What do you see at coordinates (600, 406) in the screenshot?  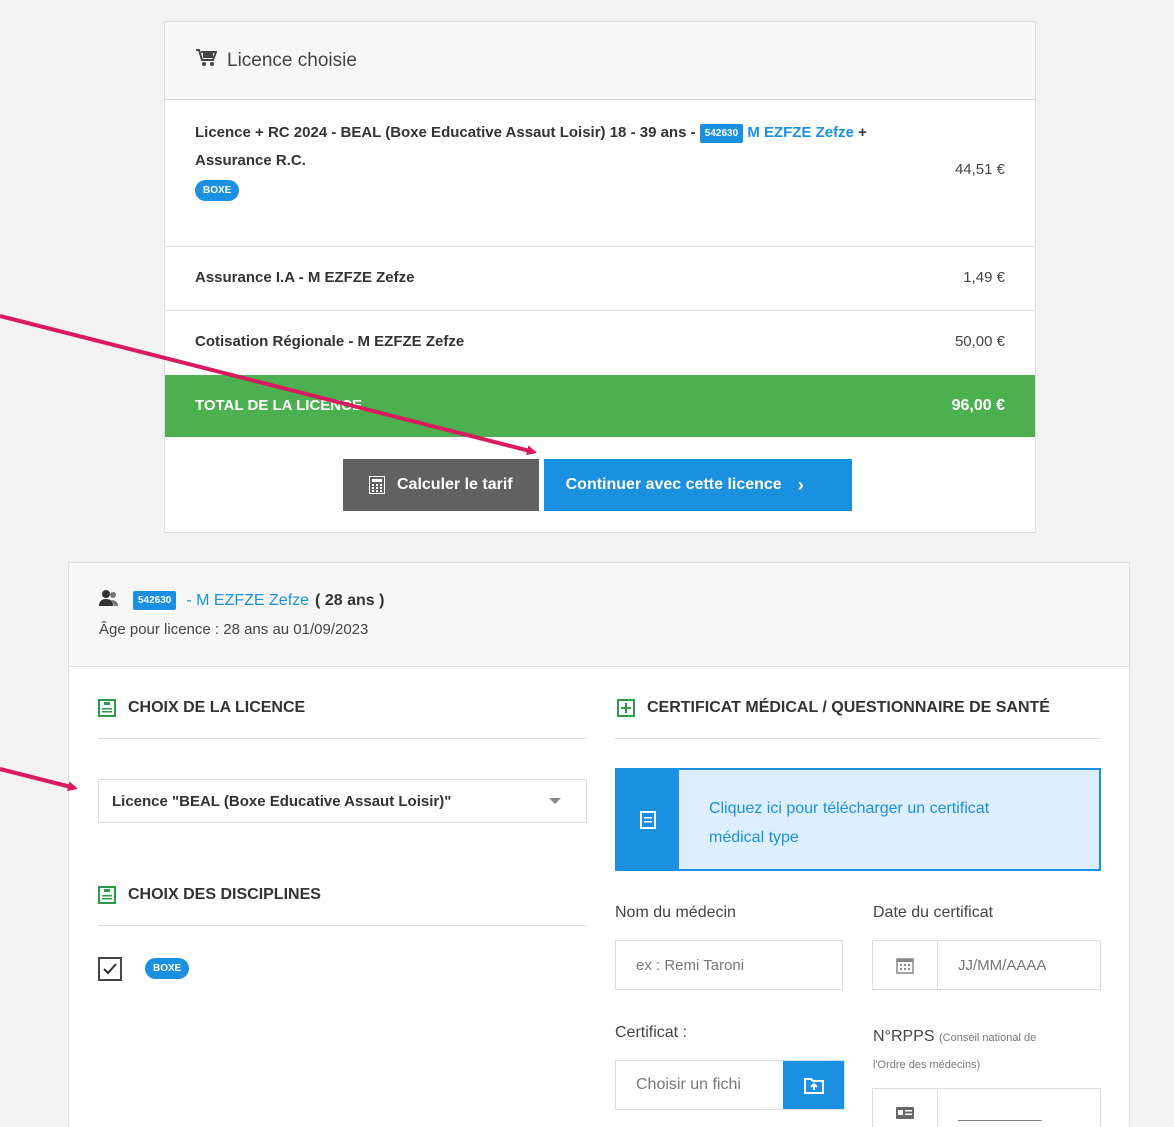 I see `total-row: TOTAL DE LA LICENCE 96,00 €` at bounding box center [600, 406].